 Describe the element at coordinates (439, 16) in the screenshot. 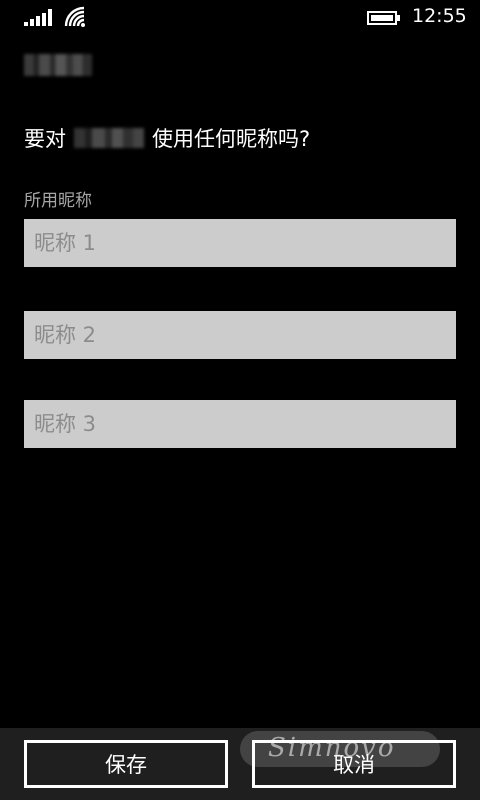

I see `clock: 12:55` at that location.